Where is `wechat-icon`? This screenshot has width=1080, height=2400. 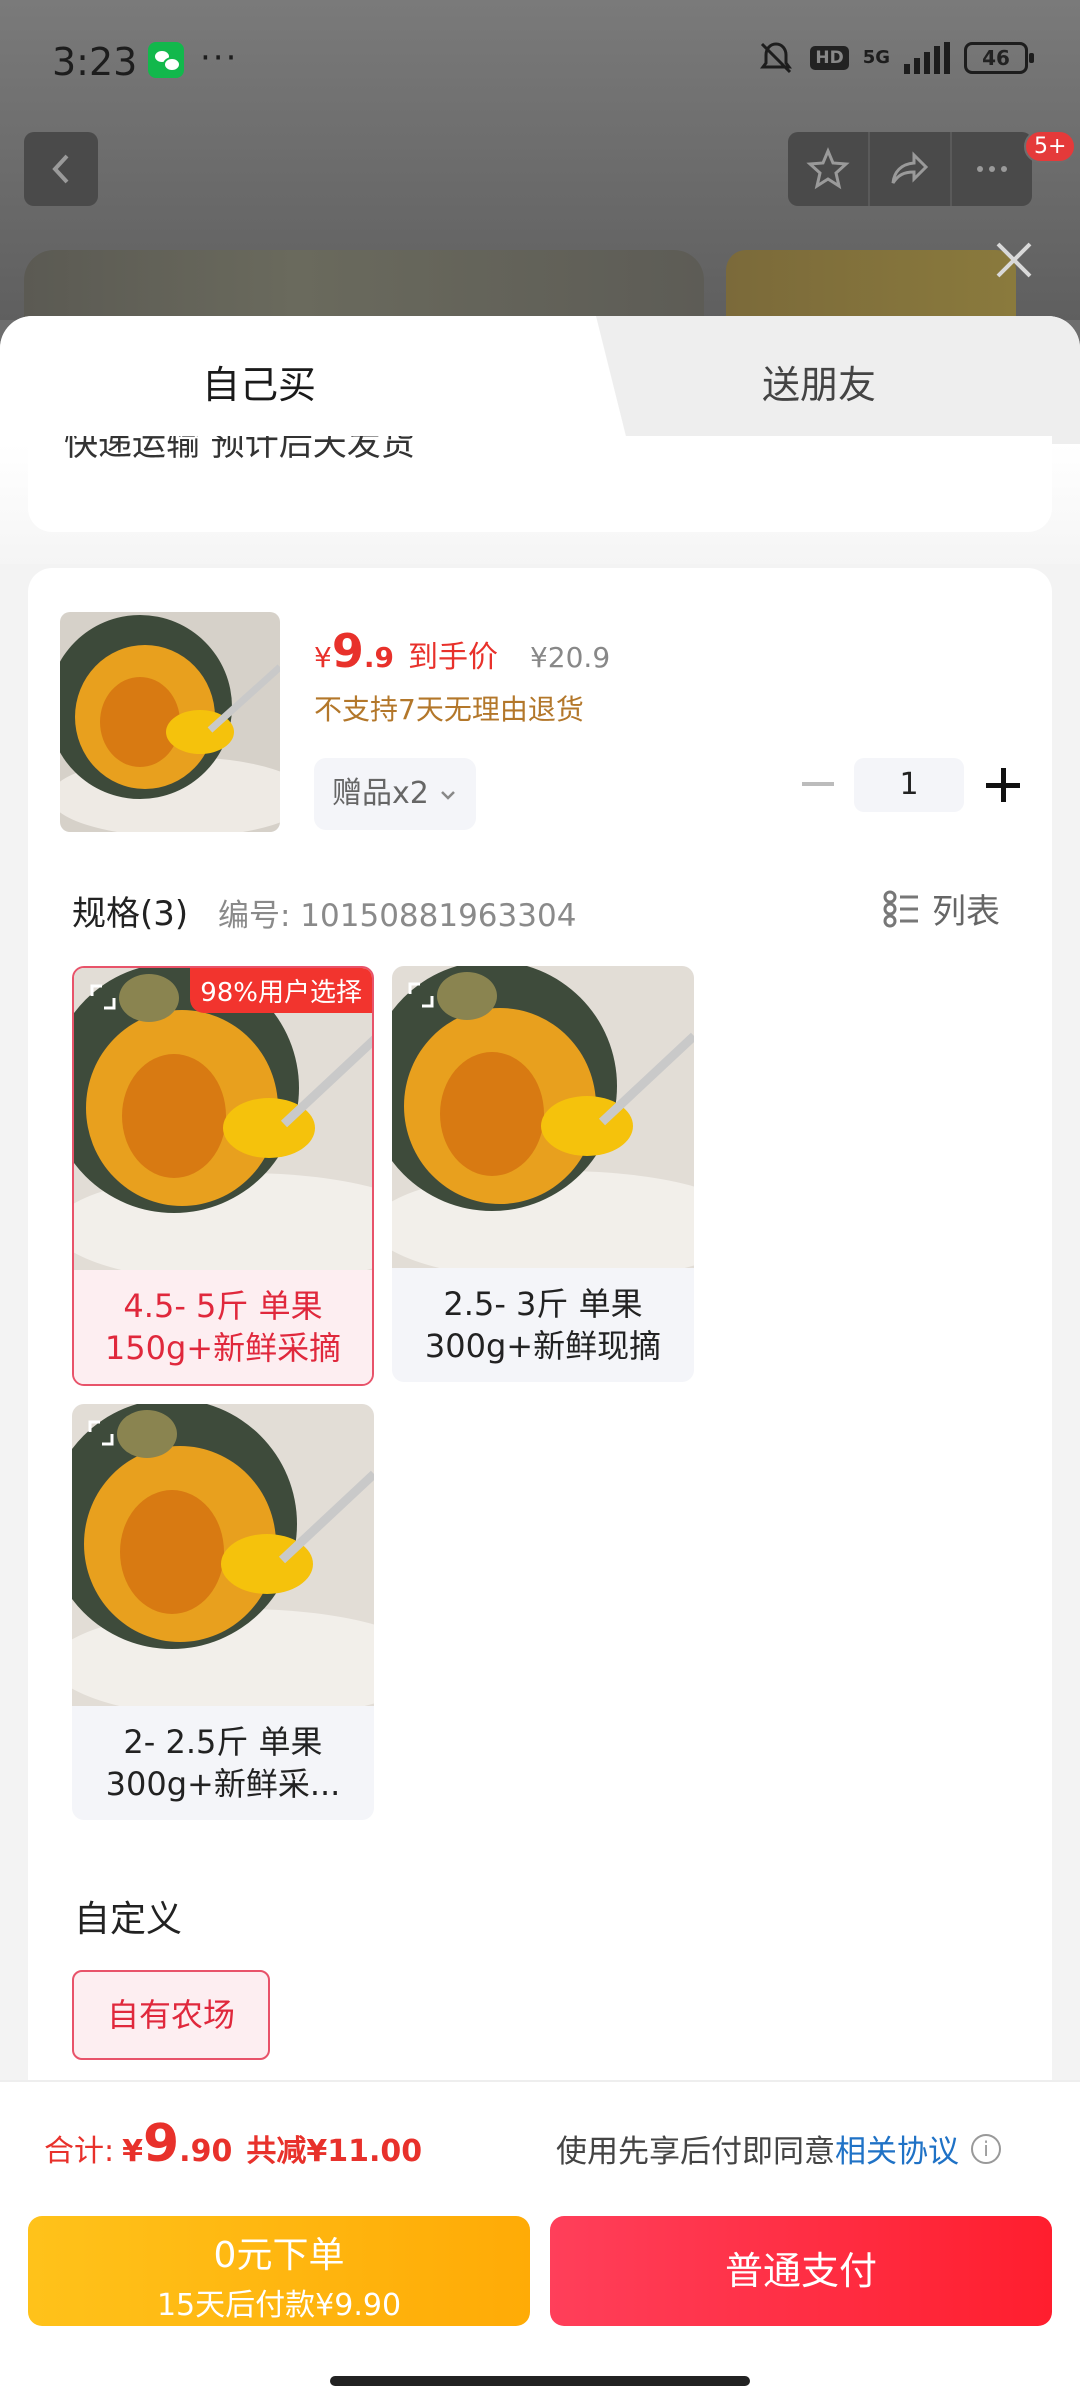 wechat-icon is located at coordinates (166, 60).